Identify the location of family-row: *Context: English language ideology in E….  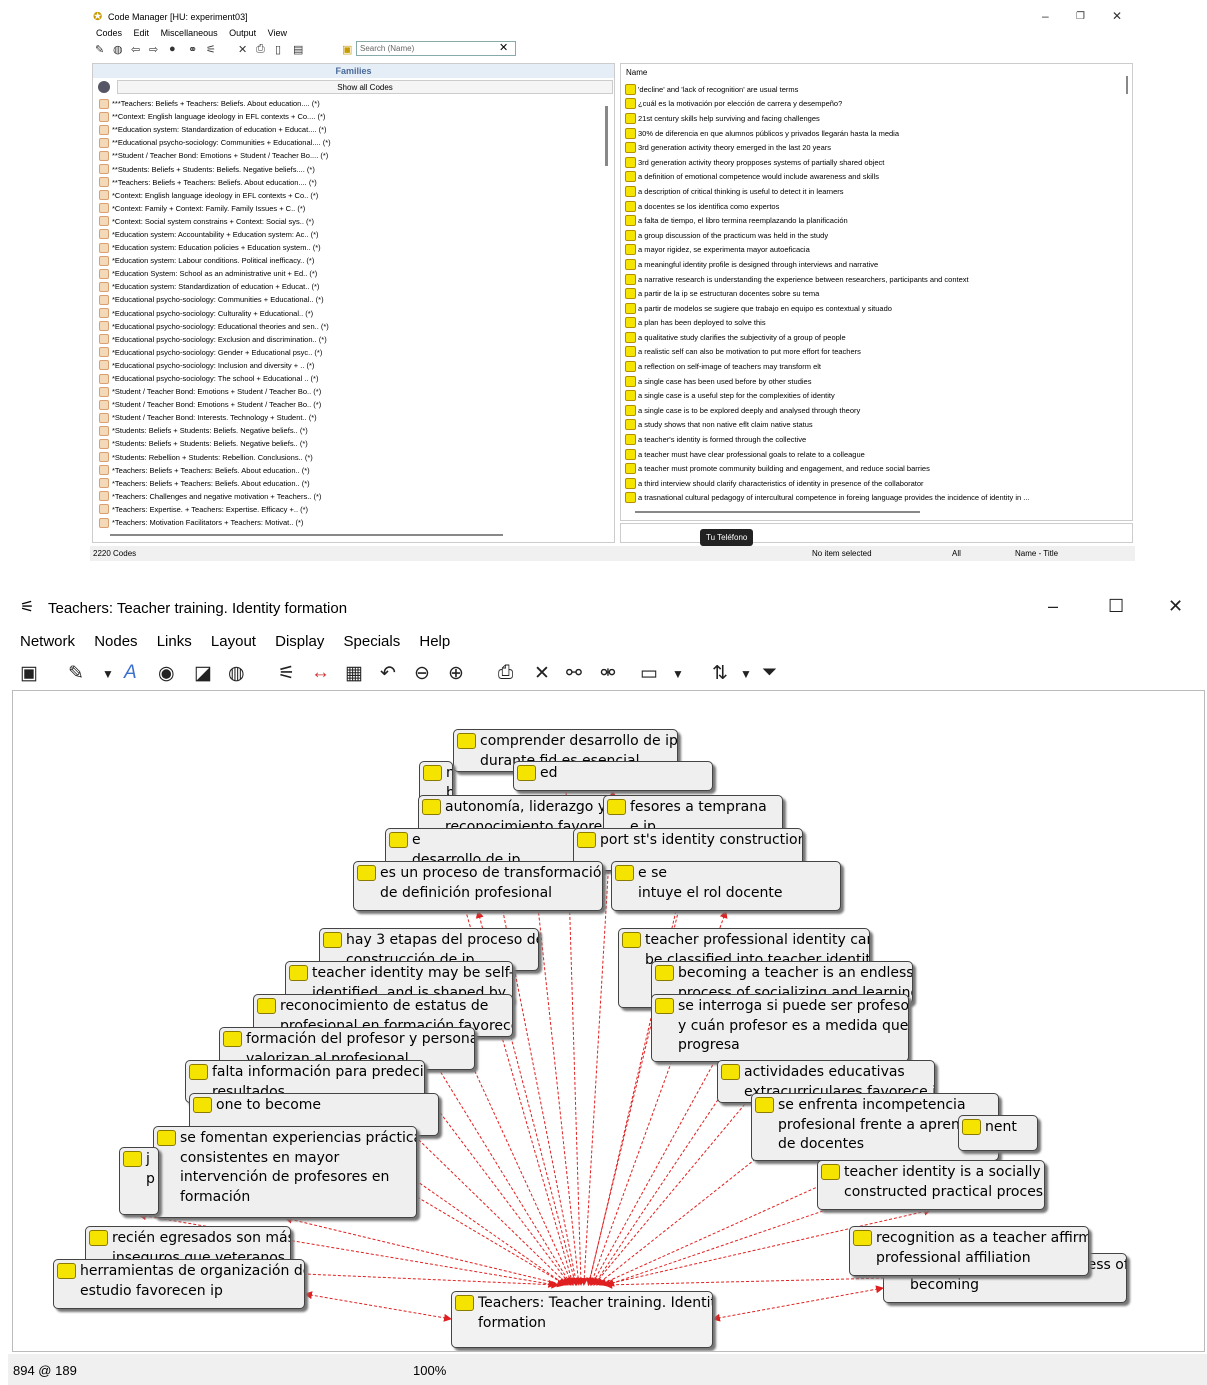
(351, 195).